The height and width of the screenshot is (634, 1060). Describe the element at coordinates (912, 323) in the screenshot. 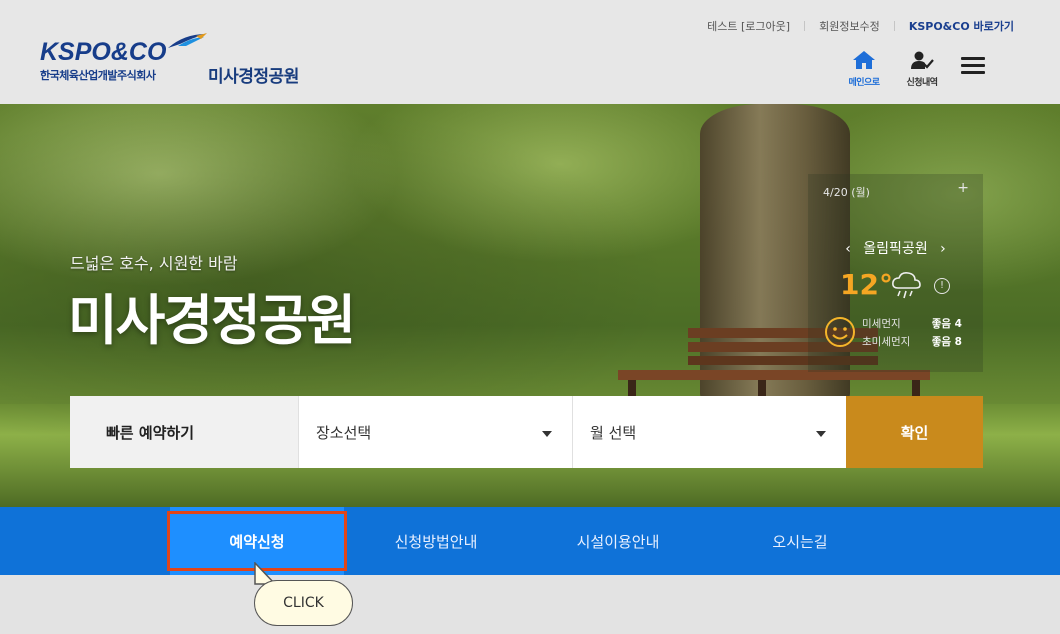

I see `fine-dust-row: 미세먼지 좋음 4` at that location.